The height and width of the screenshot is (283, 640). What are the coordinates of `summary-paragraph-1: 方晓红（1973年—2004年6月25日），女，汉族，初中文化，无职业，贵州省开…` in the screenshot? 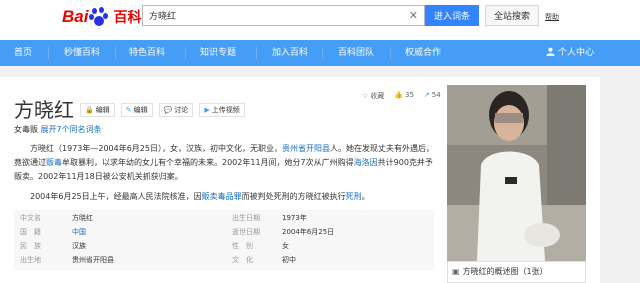 It's located at (224, 163).